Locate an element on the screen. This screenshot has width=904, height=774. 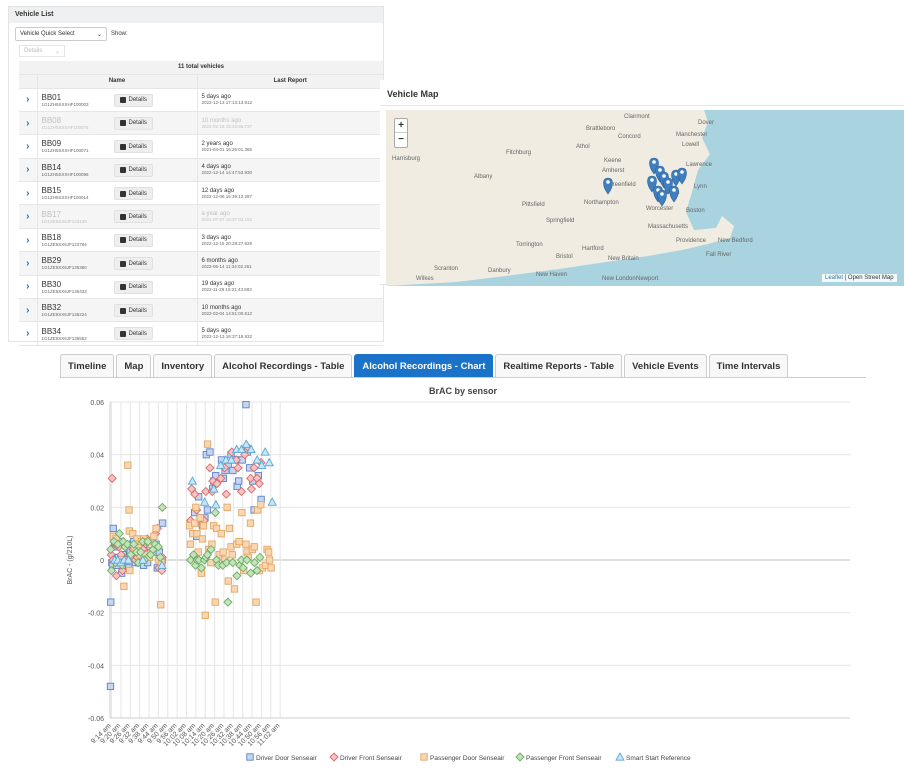
map-place-label: Manchester is located at coordinates (691, 135).